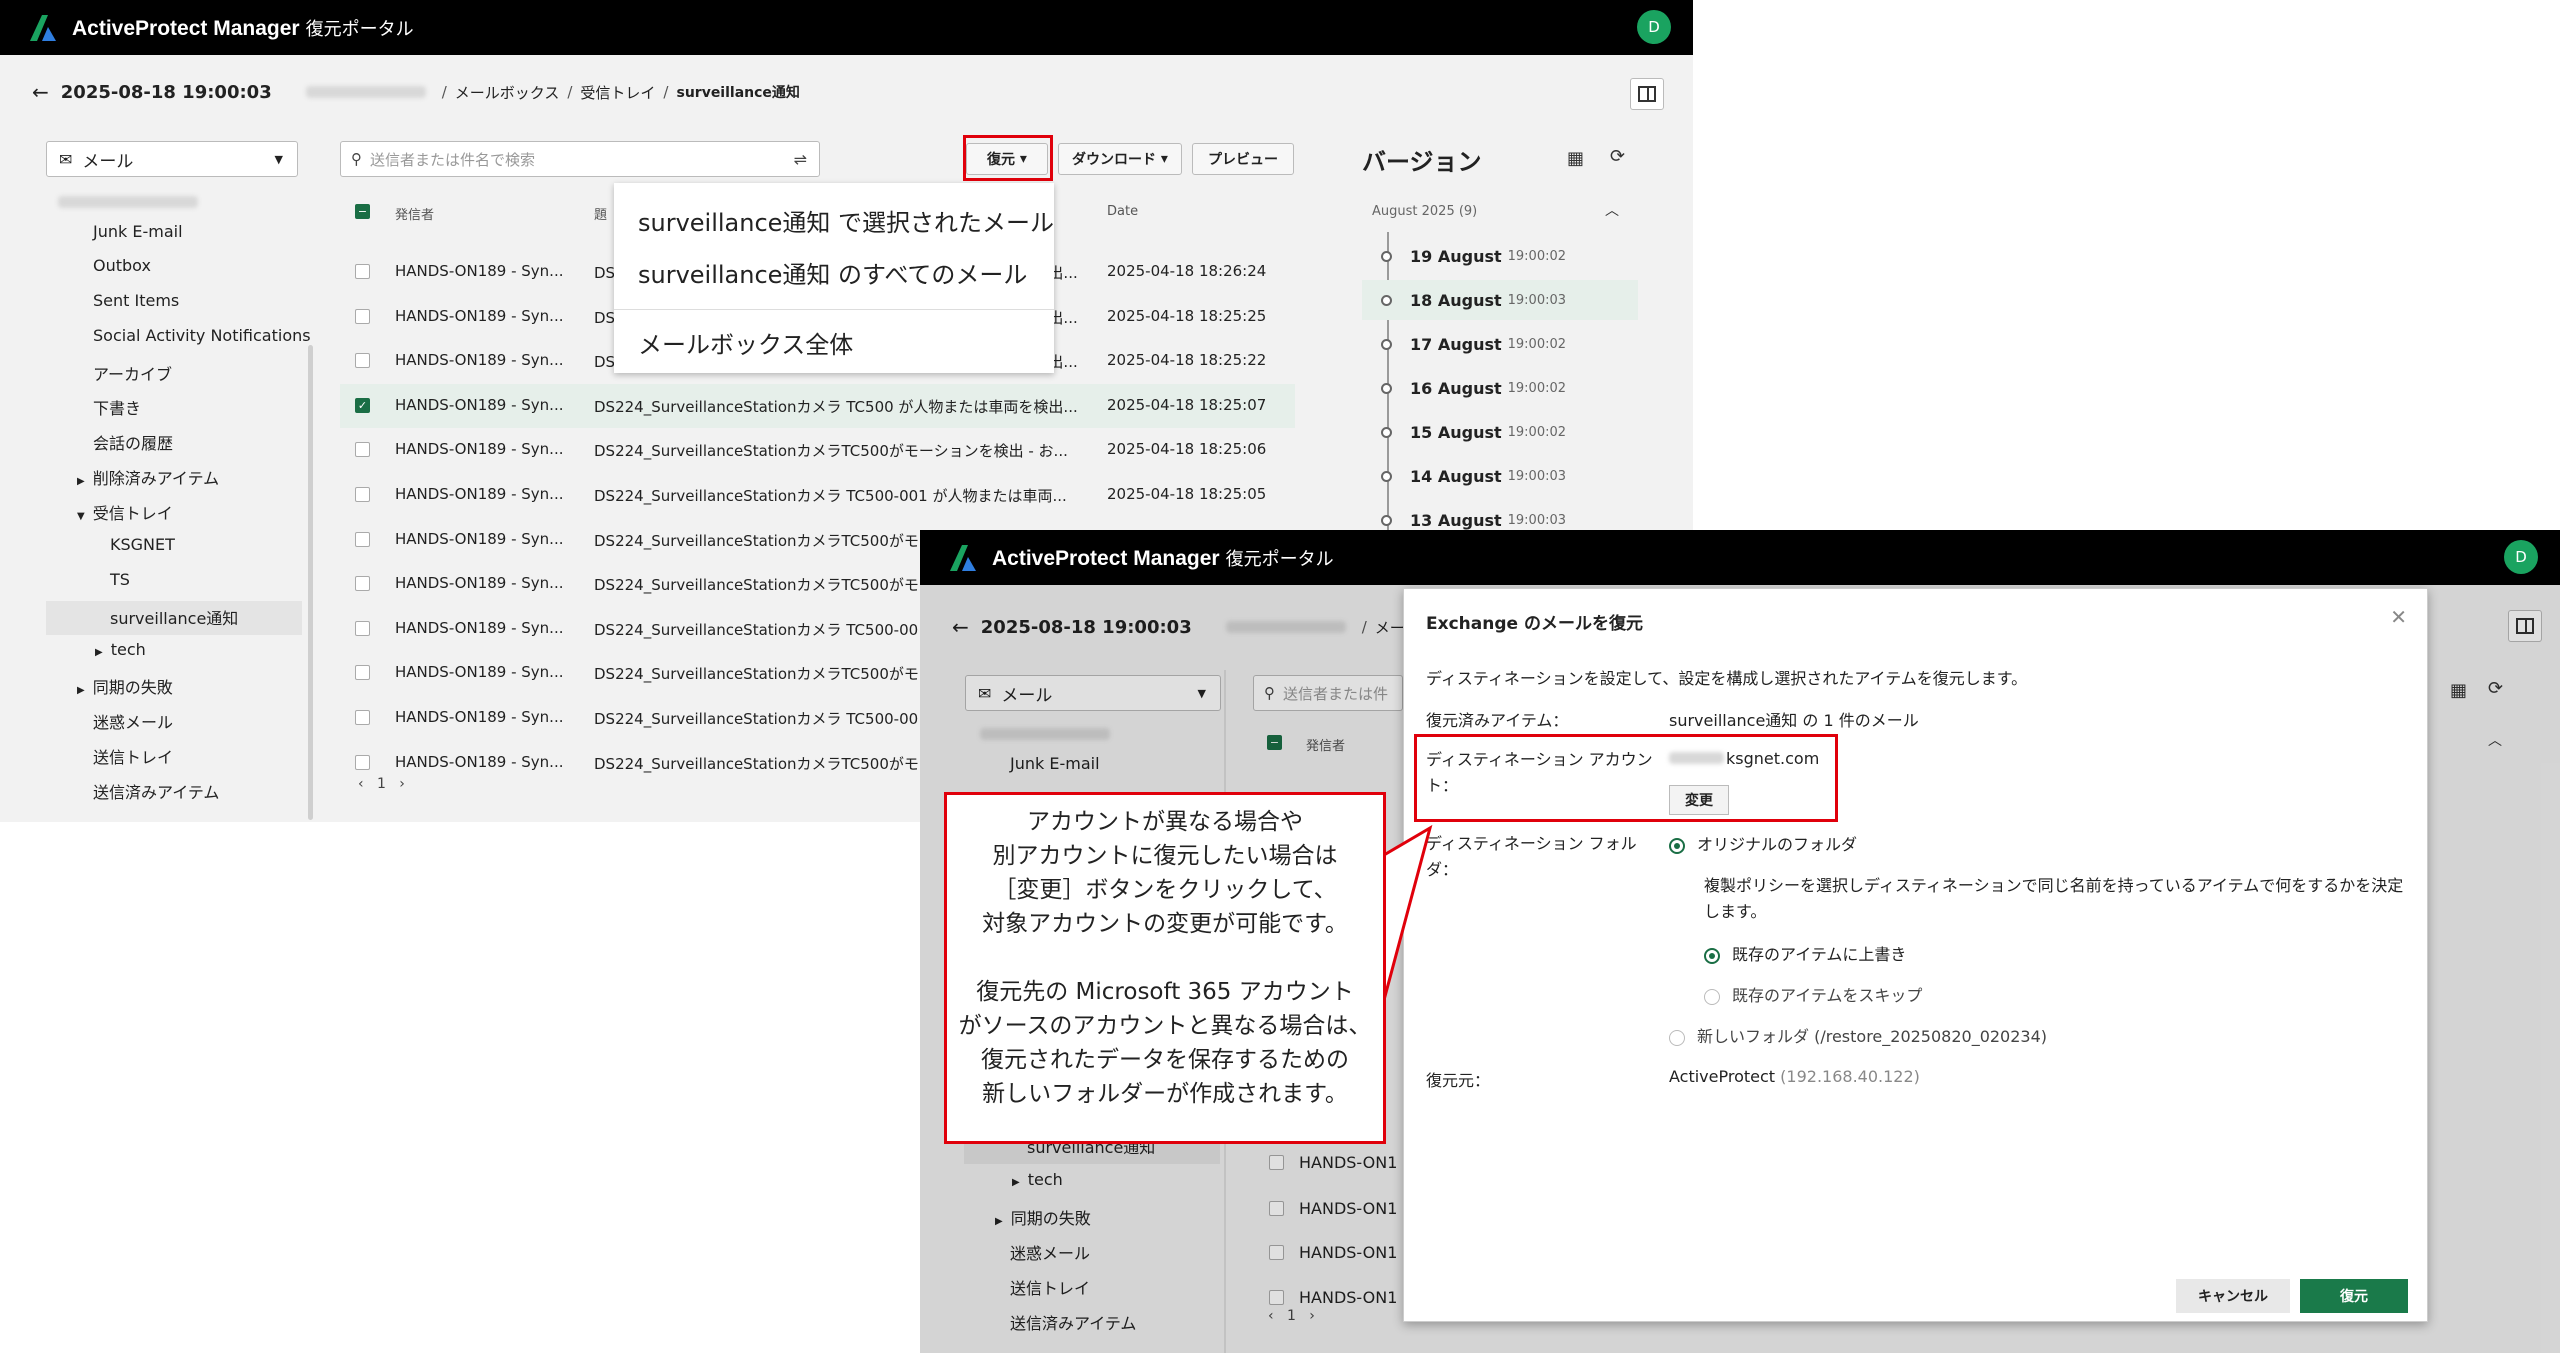  What do you see at coordinates (1626, 778) in the screenshot?
I see `dest-account-highlight` at bounding box center [1626, 778].